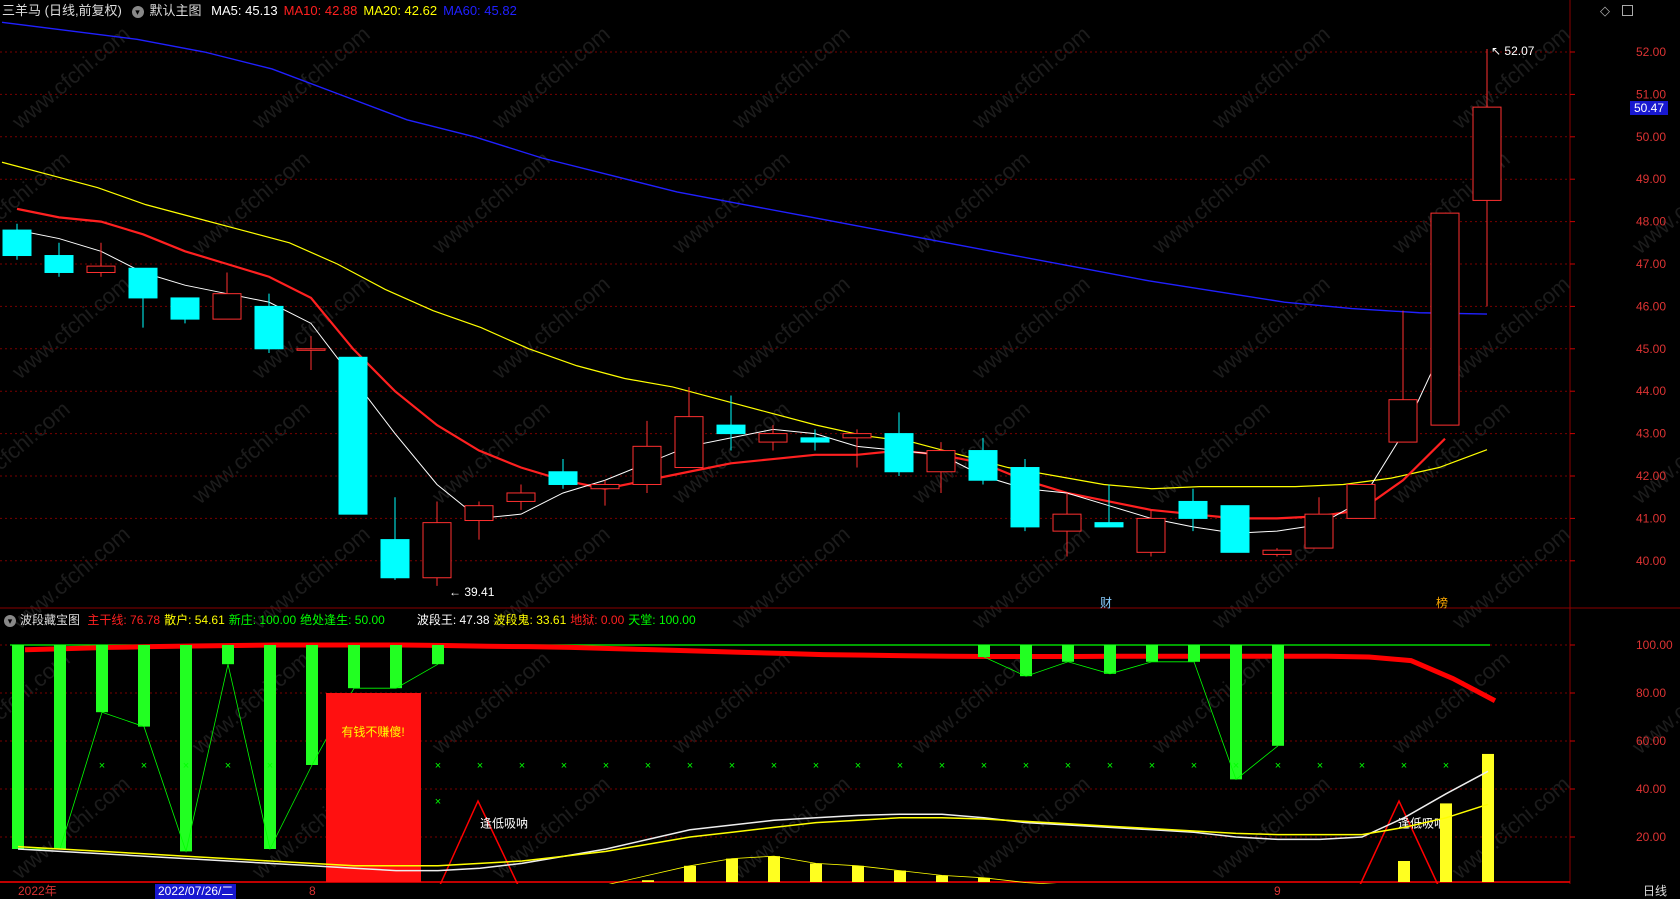  I want to click on price-tick-label: 47.00, so click(1651, 264).